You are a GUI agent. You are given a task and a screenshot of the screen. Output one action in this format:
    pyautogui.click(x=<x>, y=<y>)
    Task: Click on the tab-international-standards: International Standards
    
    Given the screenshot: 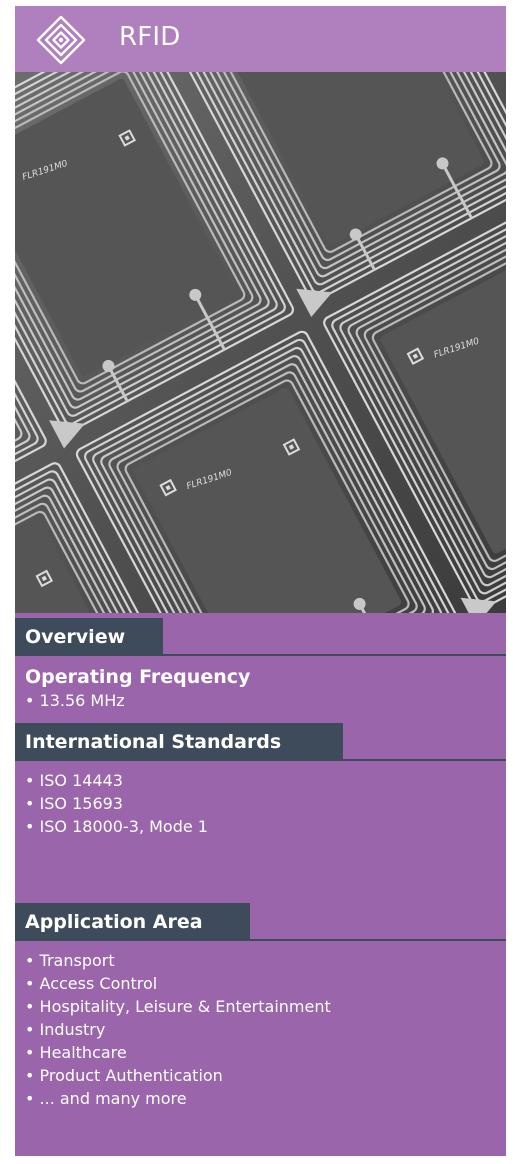 What is the action you would take?
    pyautogui.click(x=179, y=742)
    